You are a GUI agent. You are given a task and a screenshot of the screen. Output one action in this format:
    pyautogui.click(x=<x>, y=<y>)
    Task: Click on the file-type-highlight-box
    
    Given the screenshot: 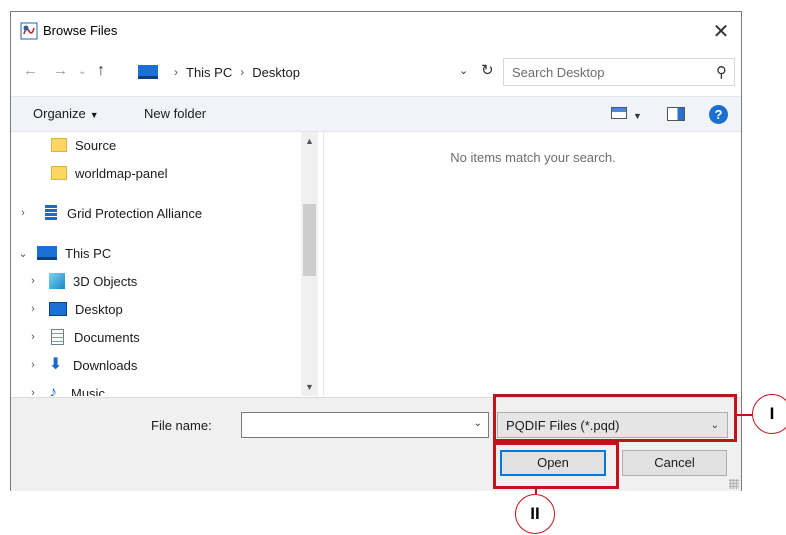 What is the action you would take?
    pyautogui.click(x=615, y=418)
    